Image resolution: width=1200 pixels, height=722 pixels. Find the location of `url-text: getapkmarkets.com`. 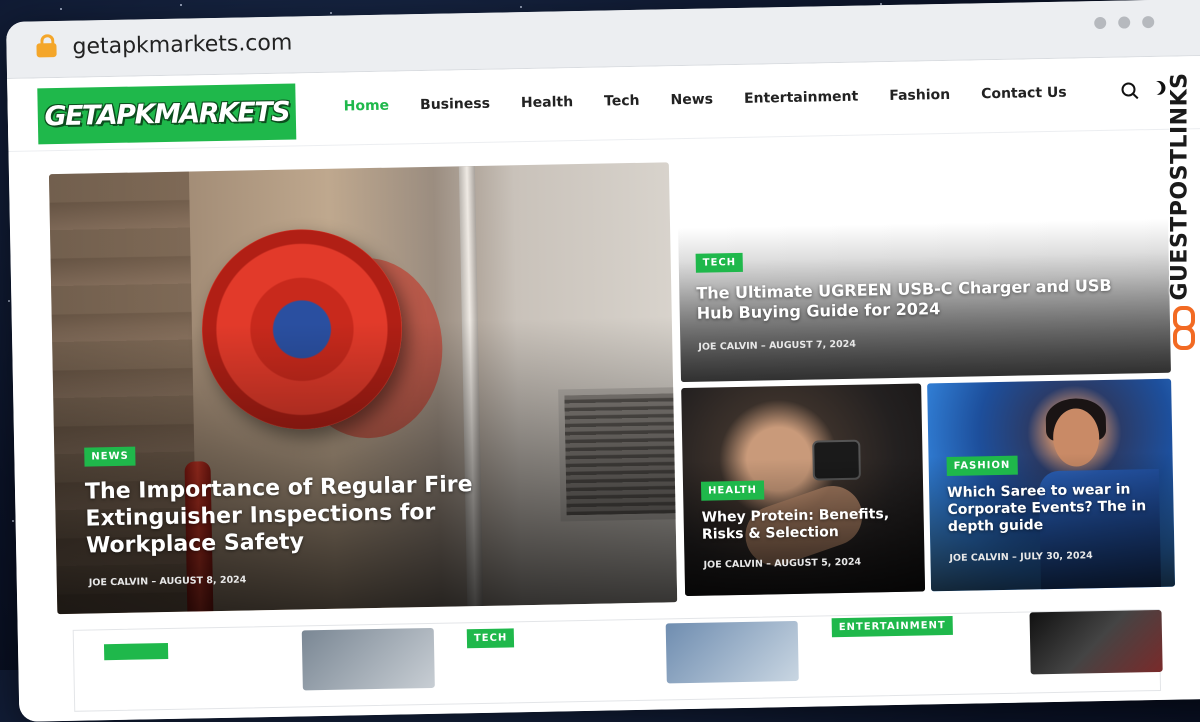

url-text: getapkmarkets.com is located at coordinates (182, 45).